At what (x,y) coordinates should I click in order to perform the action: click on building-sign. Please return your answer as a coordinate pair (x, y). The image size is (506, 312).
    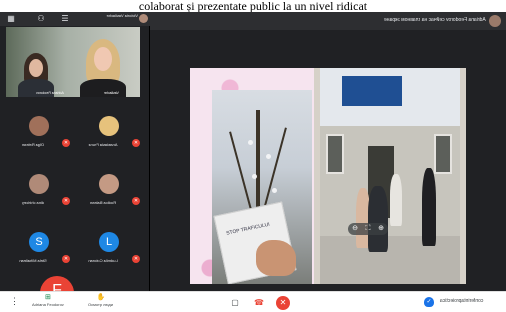
    Looking at the image, I should click on (372, 91).